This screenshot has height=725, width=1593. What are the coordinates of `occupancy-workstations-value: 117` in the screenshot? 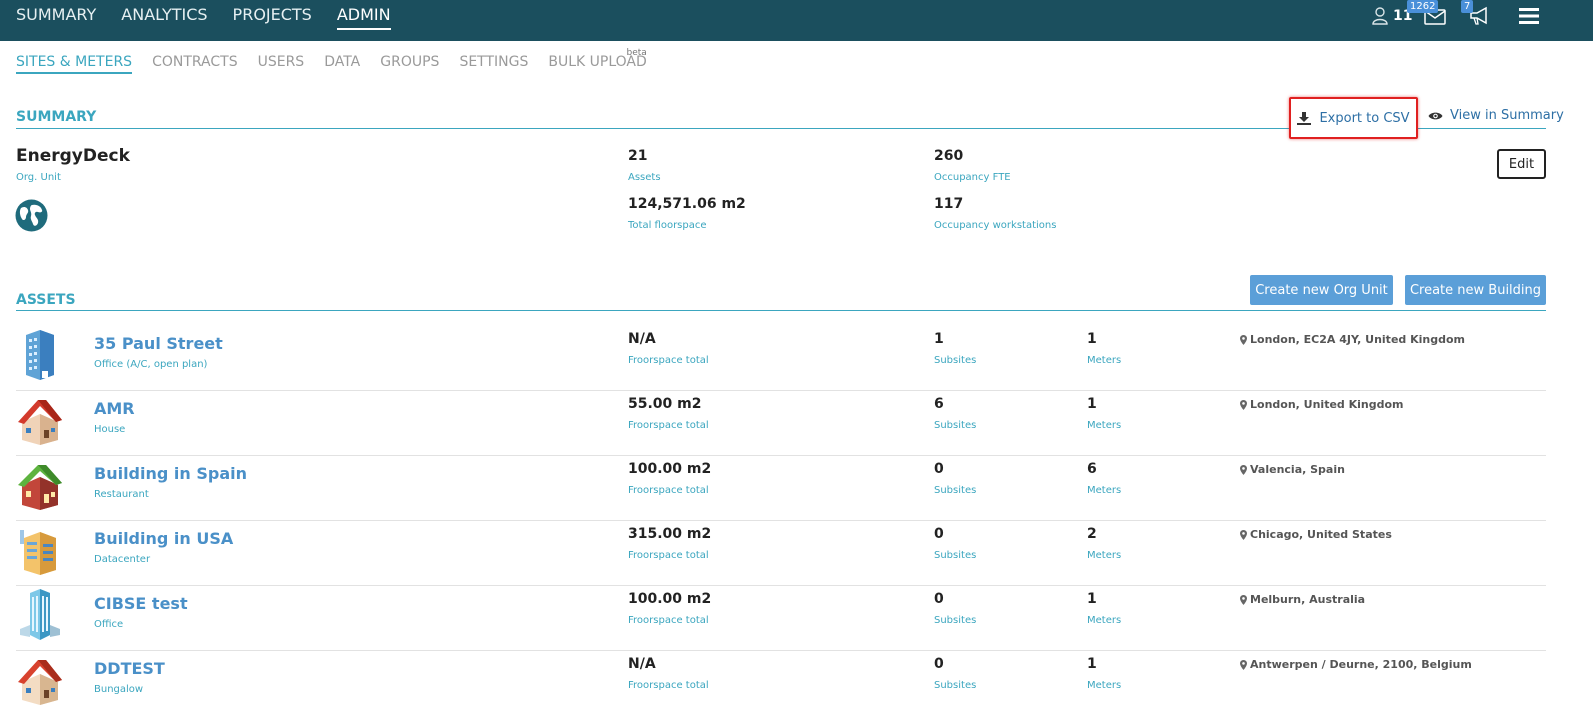 It's located at (949, 204).